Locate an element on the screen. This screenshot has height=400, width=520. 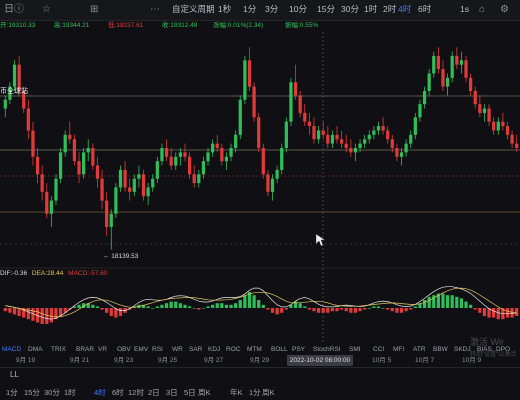
more-icon: ⋯ is located at coordinates (155, 9).